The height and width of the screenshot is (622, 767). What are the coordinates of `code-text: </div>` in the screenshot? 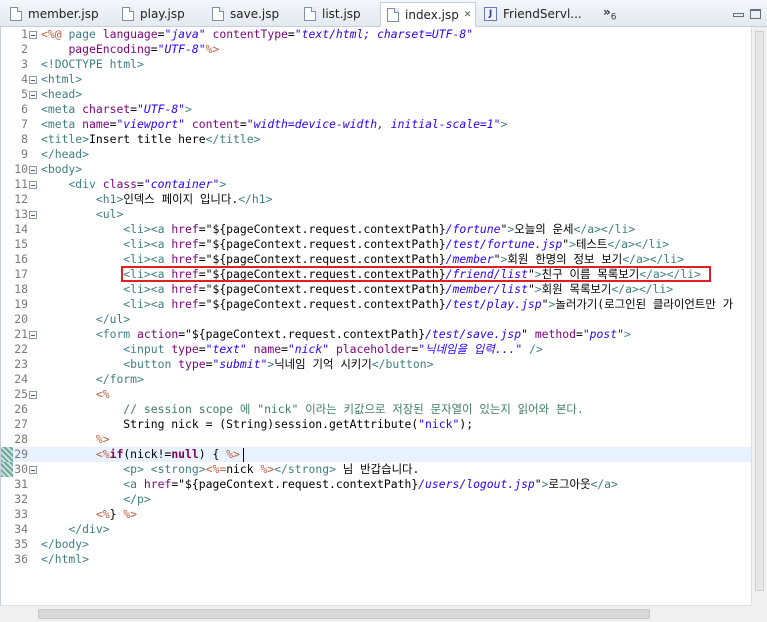 It's located at (75, 529).